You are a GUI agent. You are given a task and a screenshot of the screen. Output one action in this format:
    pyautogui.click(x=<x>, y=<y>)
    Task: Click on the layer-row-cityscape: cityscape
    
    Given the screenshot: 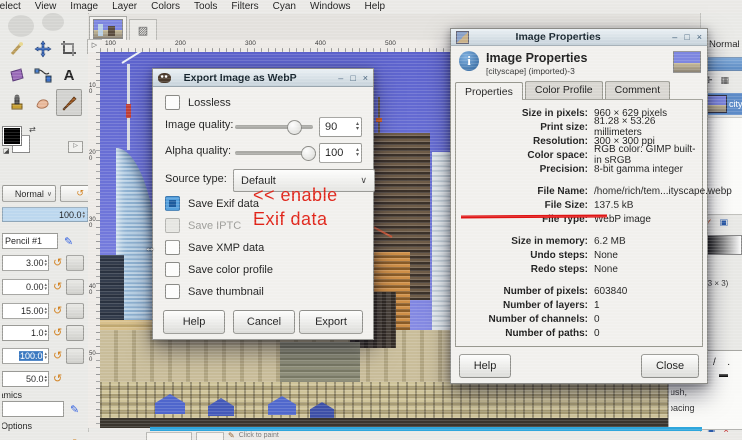 What is the action you would take?
    pyautogui.click(x=722, y=104)
    